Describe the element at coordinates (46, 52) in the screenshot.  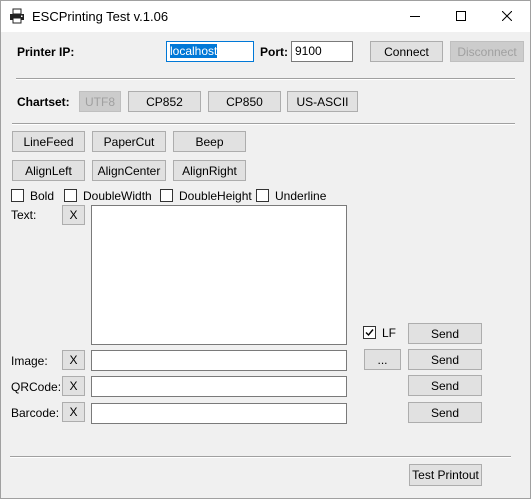
I see `printer-ip-label: Printer IP:` at that location.